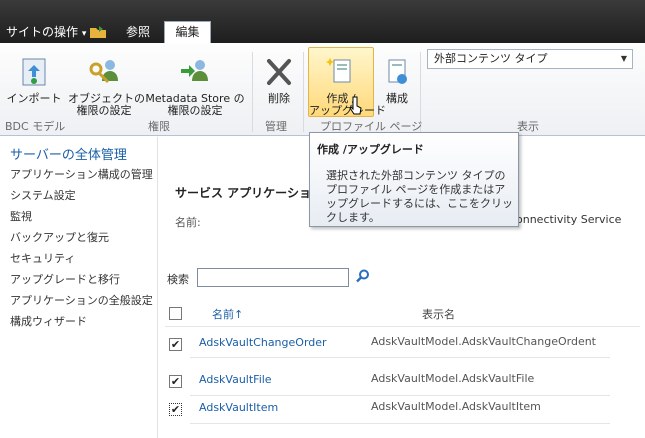 The width and height of the screenshot is (645, 438). I want to click on delete-x-icon, so click(279, 72).